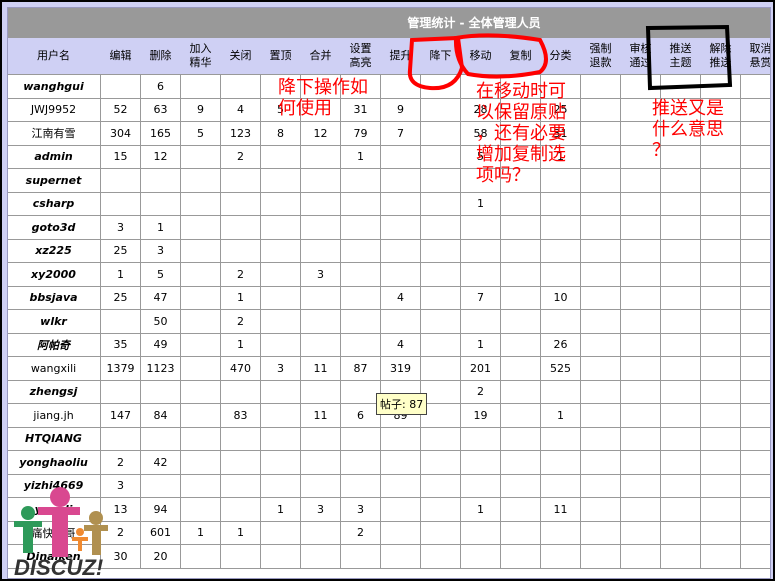 Image resolution: width=775 pixels, height=581 pixels. I want to click on logo-text: DISCUZ!, so click(58, 567).